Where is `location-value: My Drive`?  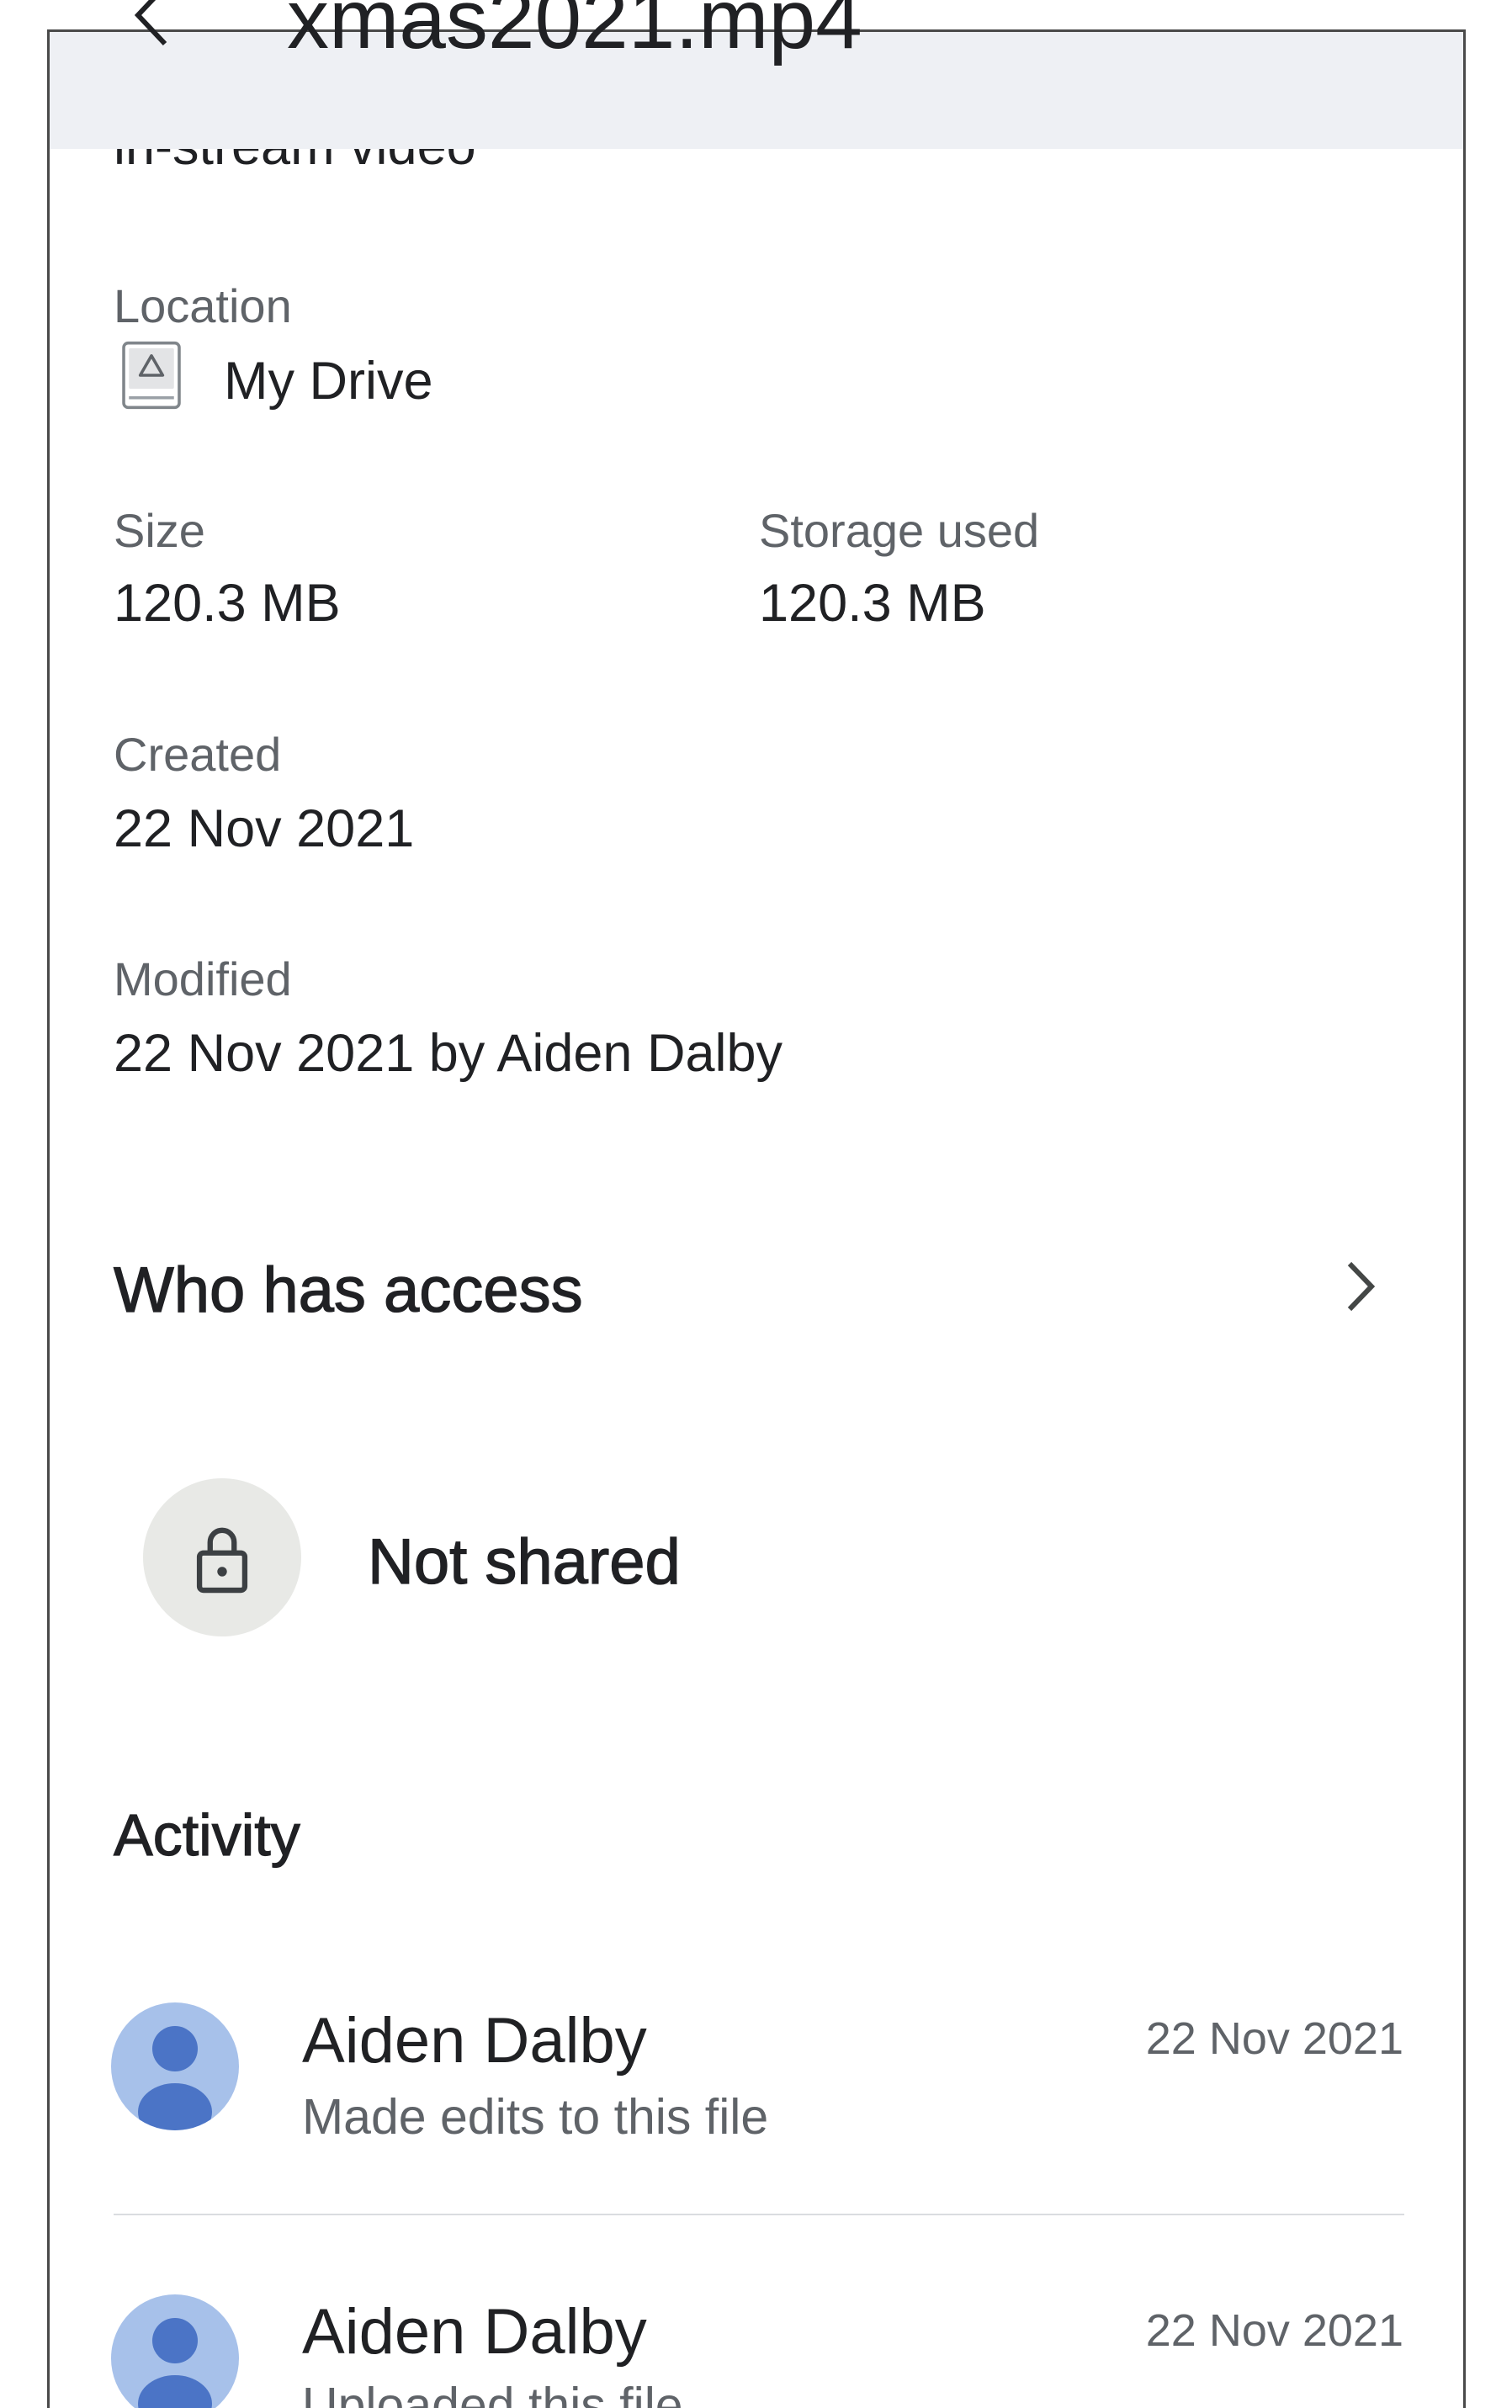
location-value: My Drive is located at coordinates (328, 381).